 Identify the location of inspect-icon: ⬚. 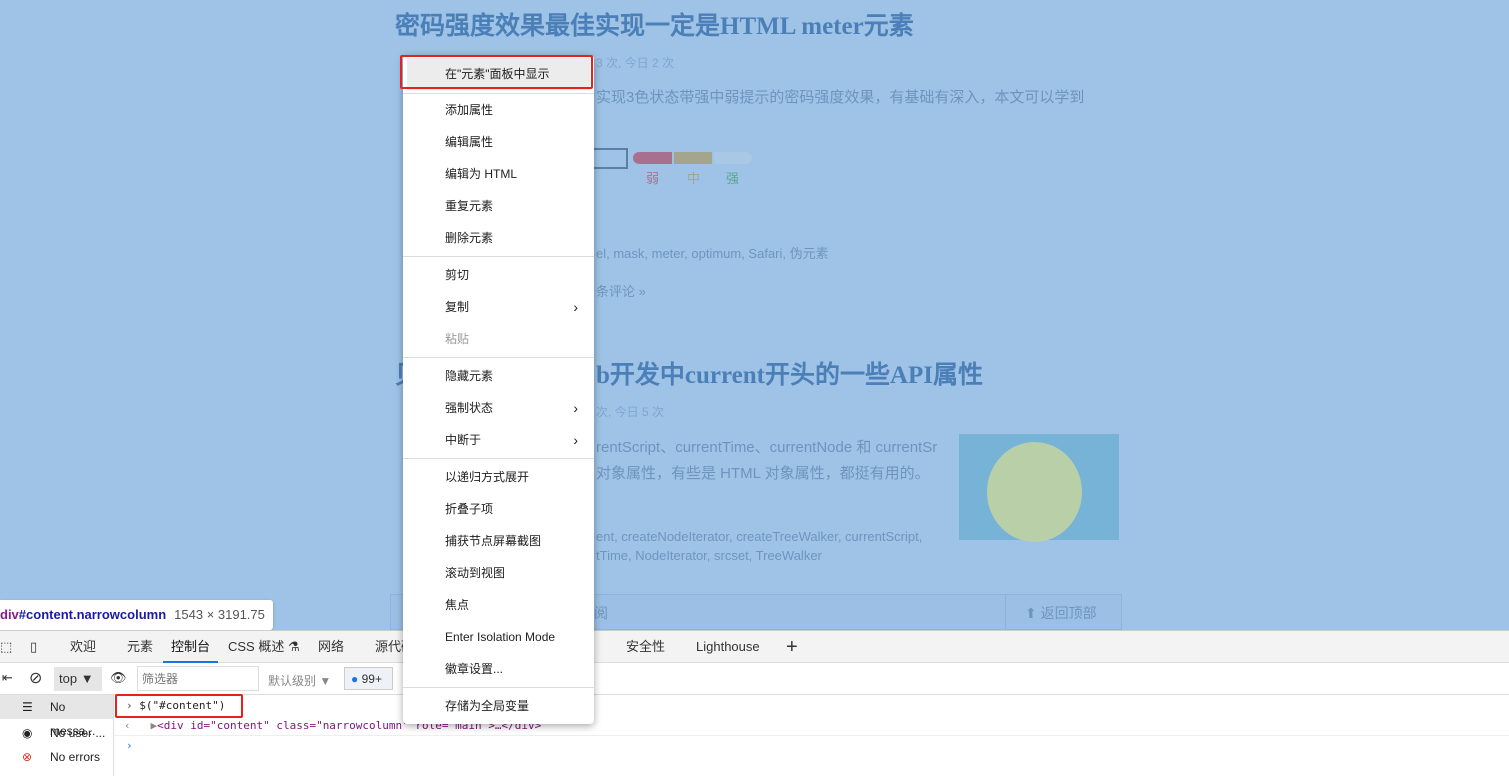
(6, 647).